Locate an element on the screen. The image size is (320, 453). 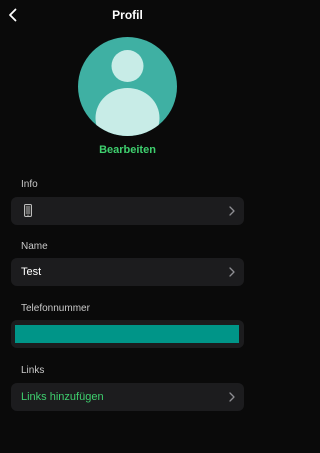
phone-label: Telefonnummer is located at coordinates (55, 308).